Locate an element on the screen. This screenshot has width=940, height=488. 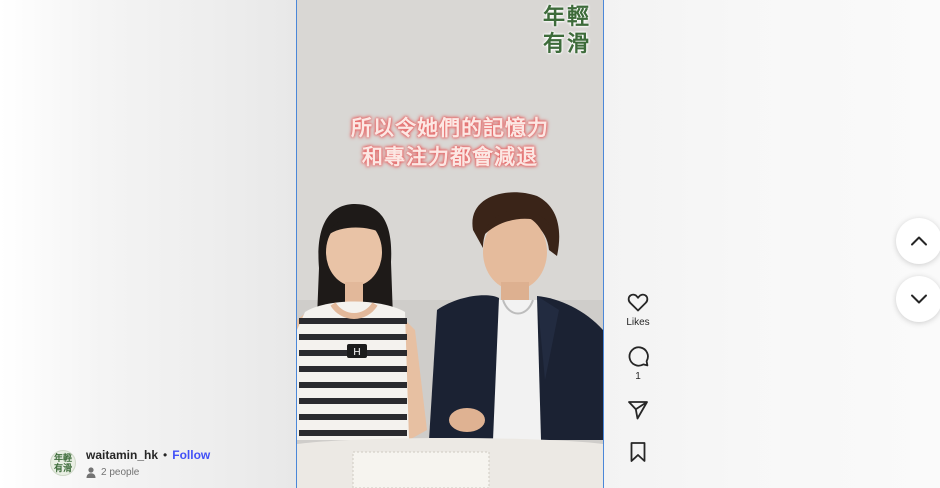
like-button: Likes is located at coordinates (638, 309).